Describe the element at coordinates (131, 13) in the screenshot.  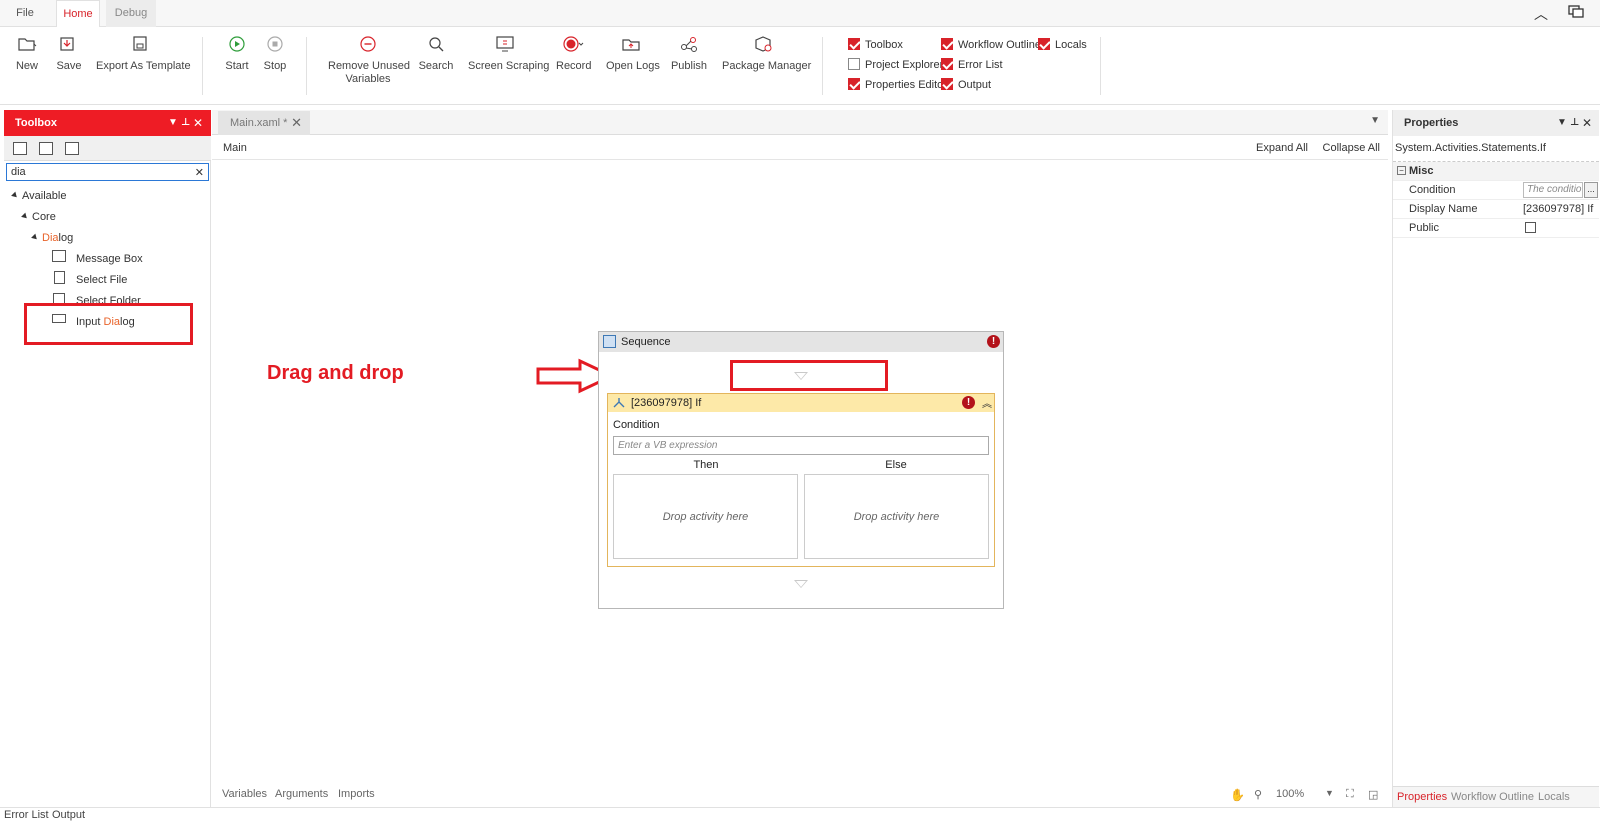
I see `tab-debug: Debug` at that location.